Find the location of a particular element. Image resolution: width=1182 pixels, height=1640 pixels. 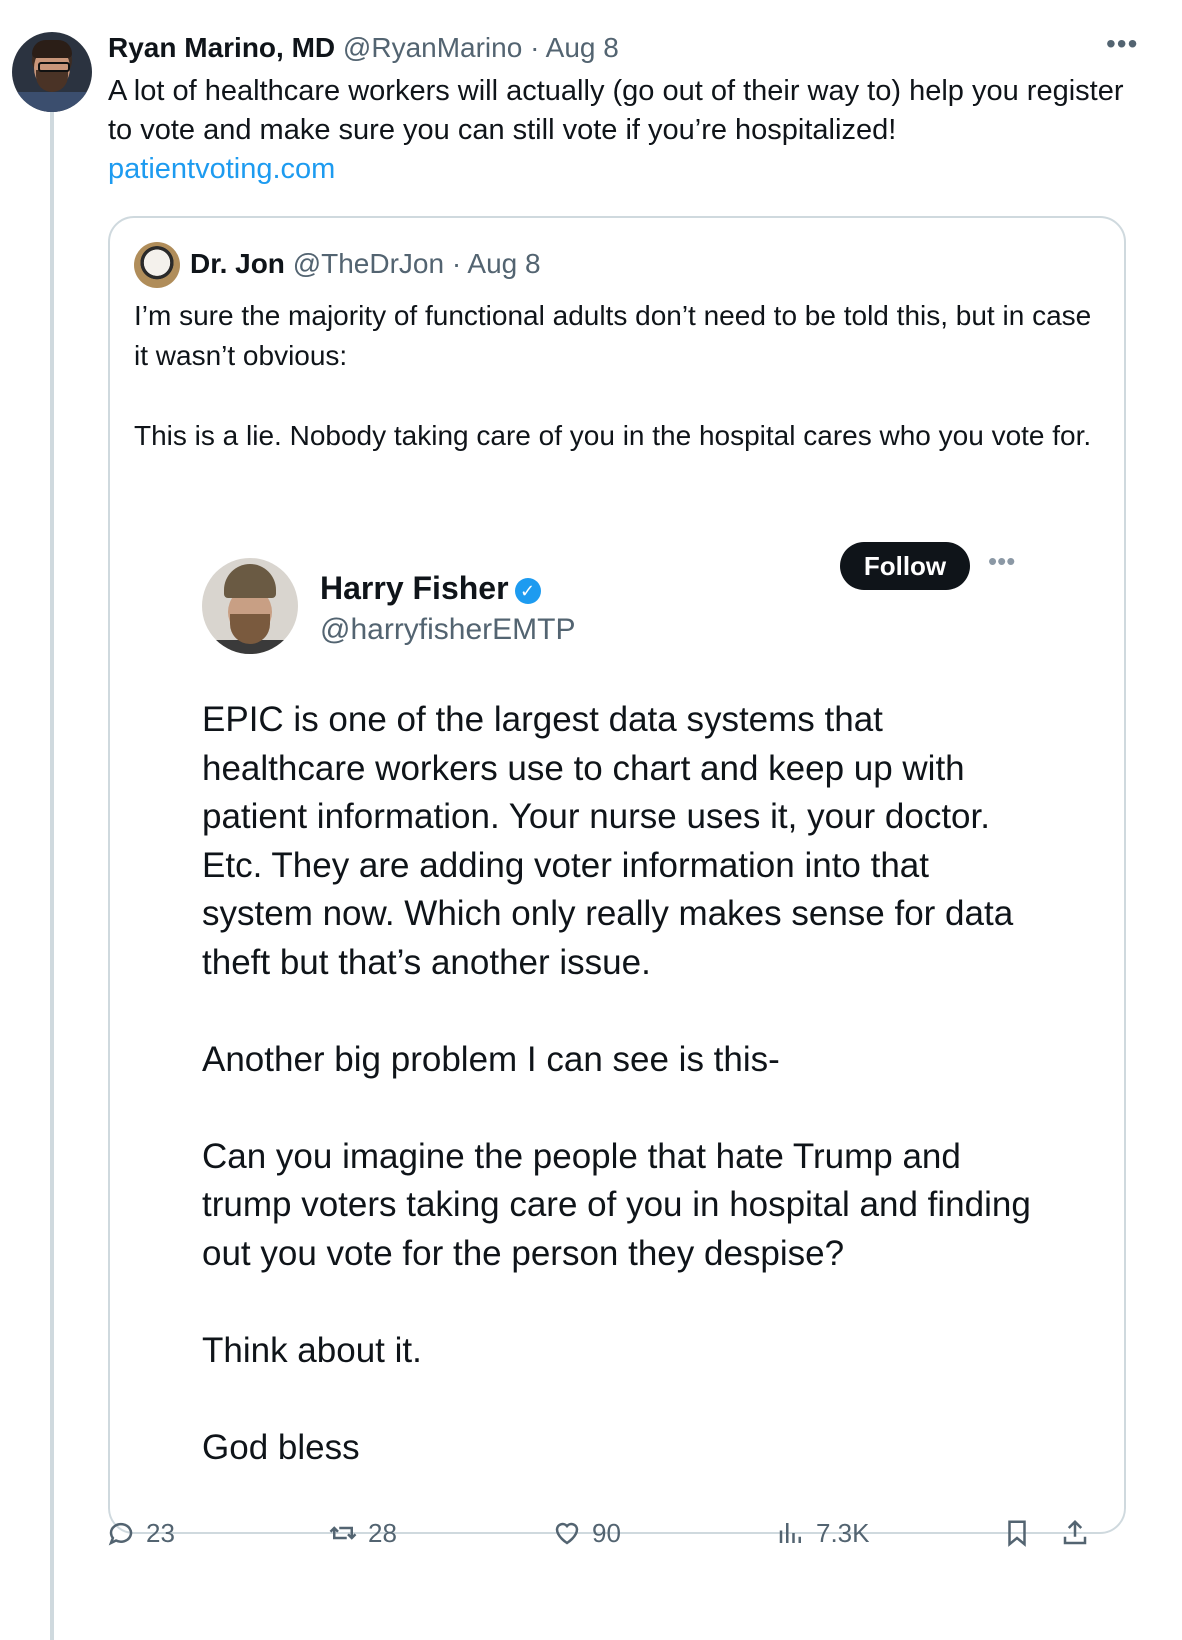

dr-jon-avatar is located at coordinates (157, 265).